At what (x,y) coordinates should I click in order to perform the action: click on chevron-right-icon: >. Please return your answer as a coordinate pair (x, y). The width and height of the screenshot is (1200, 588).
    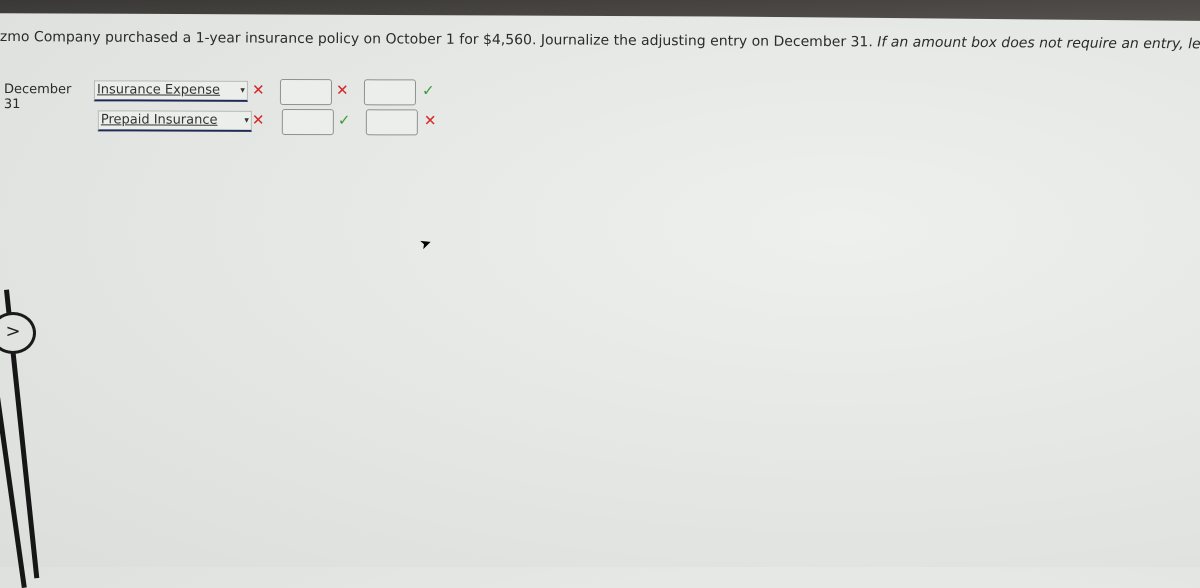
    Looking at the image, I should click on (12, 331).